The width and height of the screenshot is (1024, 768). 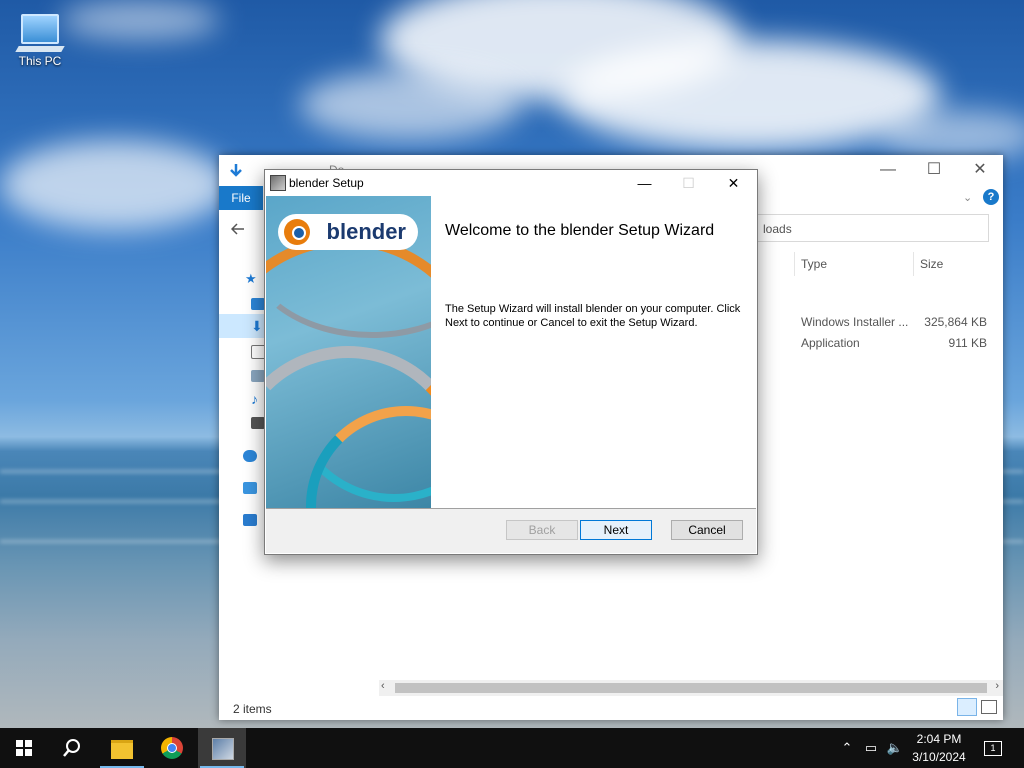 I want to click on blender-logo: blender, so click(x=348, y=232).